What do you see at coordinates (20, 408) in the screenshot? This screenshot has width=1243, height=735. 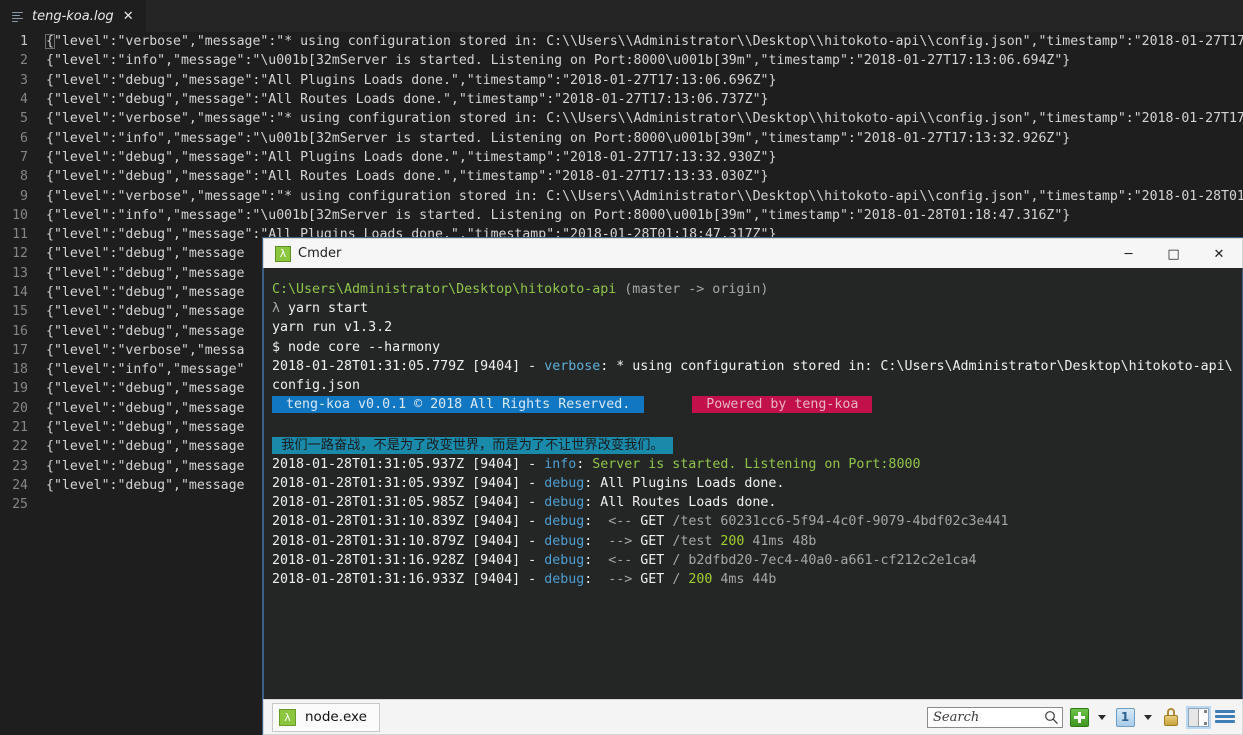 I see `line-number: 20` at bounding box center [20, 408].